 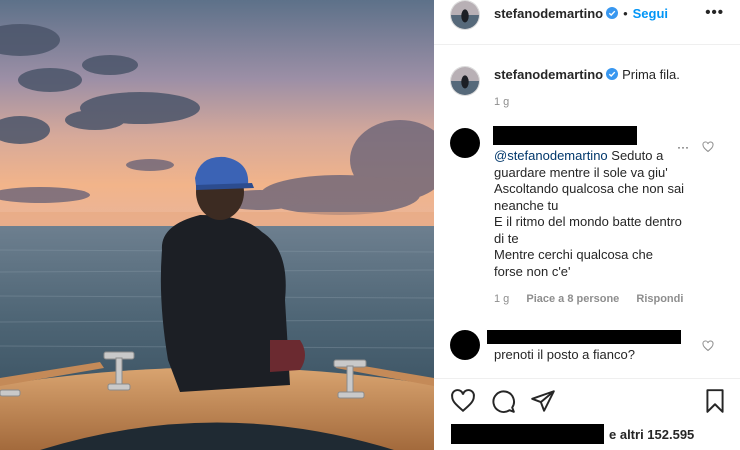 What do you see at coordinates (589, 188) in the screenshot?
I see `comment-line: Ascoltando qualcosa che non sai` at bounding box center [589, 188].